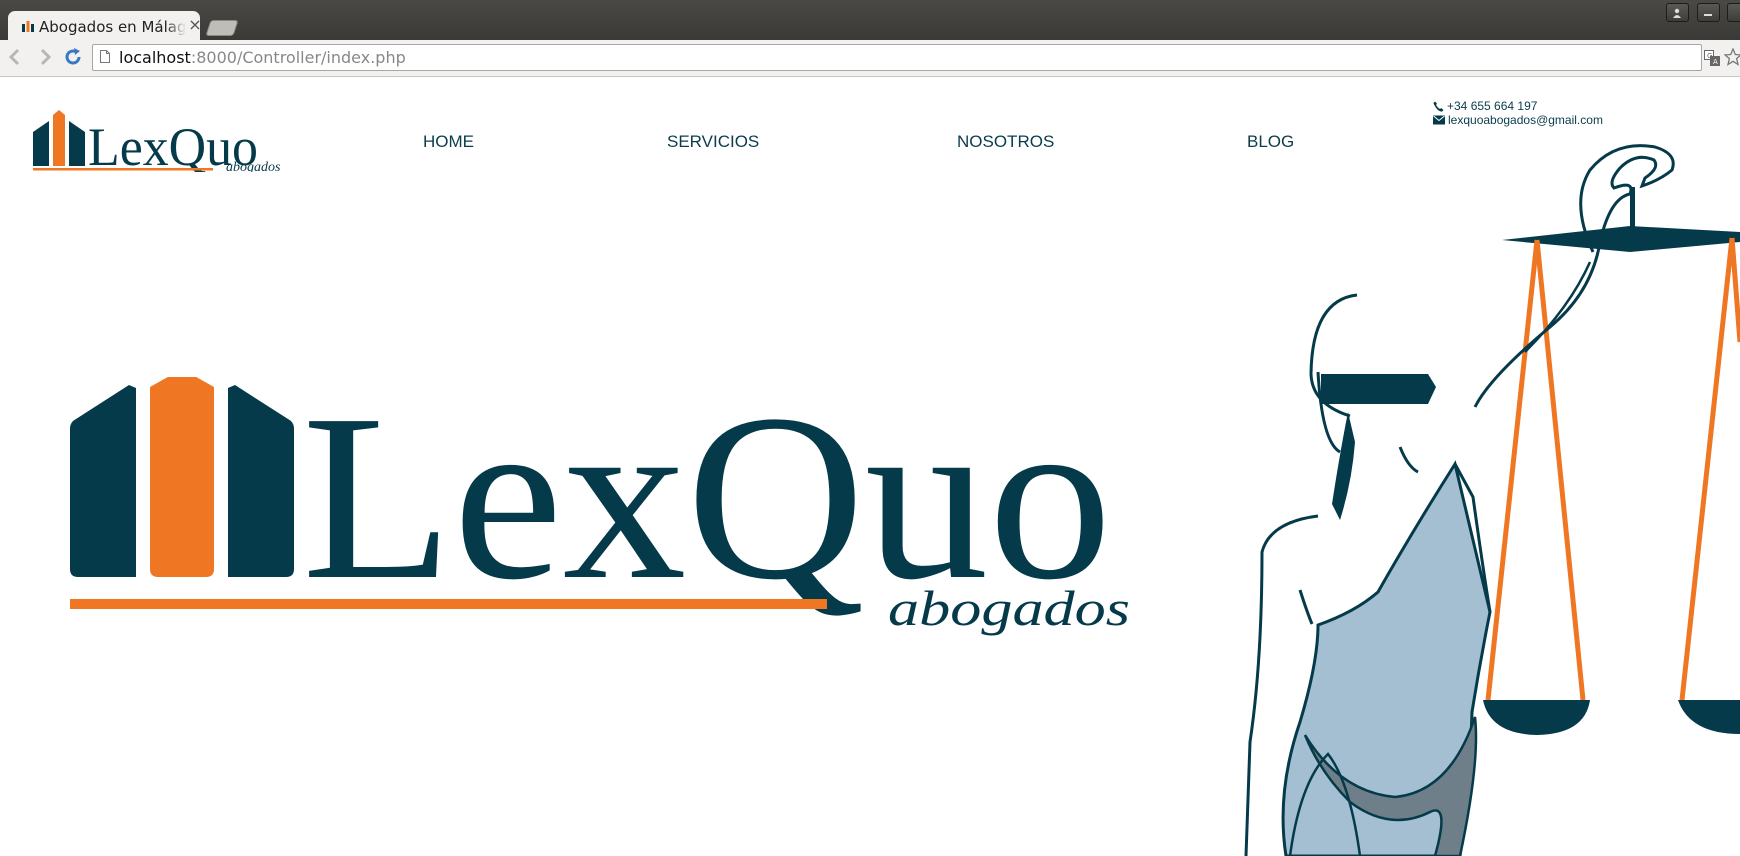  I want to click on hero-logo-tagline: abogados, so click(1009, 608).